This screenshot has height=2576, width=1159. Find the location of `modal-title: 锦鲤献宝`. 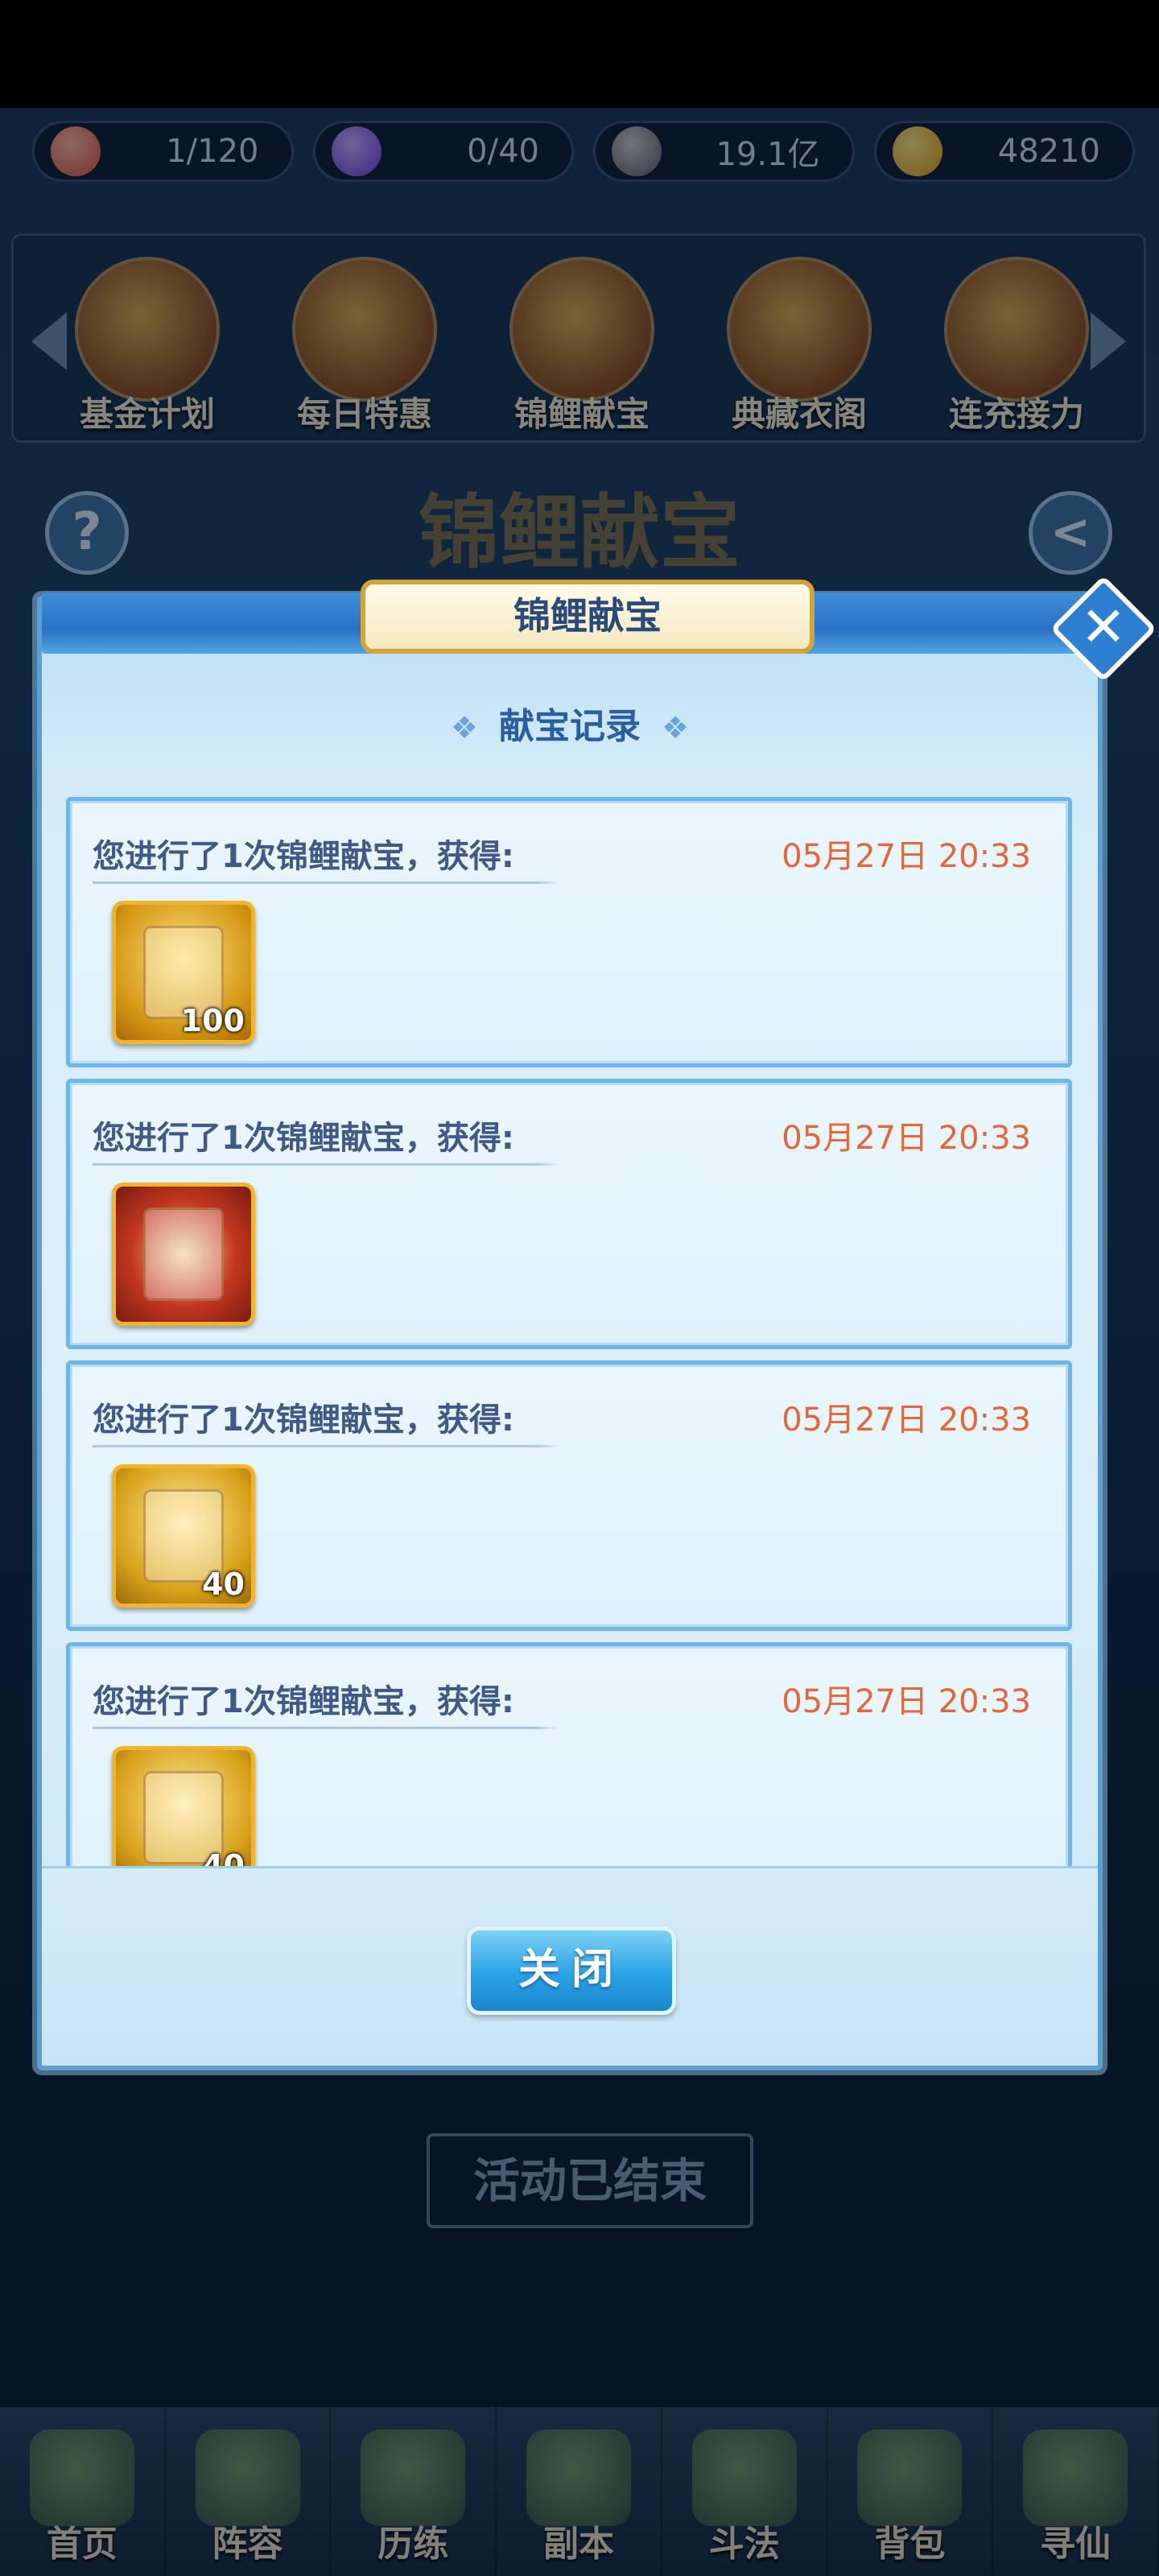

modal-title: 锦鲤献宝 is located at coordinates (588, 617).